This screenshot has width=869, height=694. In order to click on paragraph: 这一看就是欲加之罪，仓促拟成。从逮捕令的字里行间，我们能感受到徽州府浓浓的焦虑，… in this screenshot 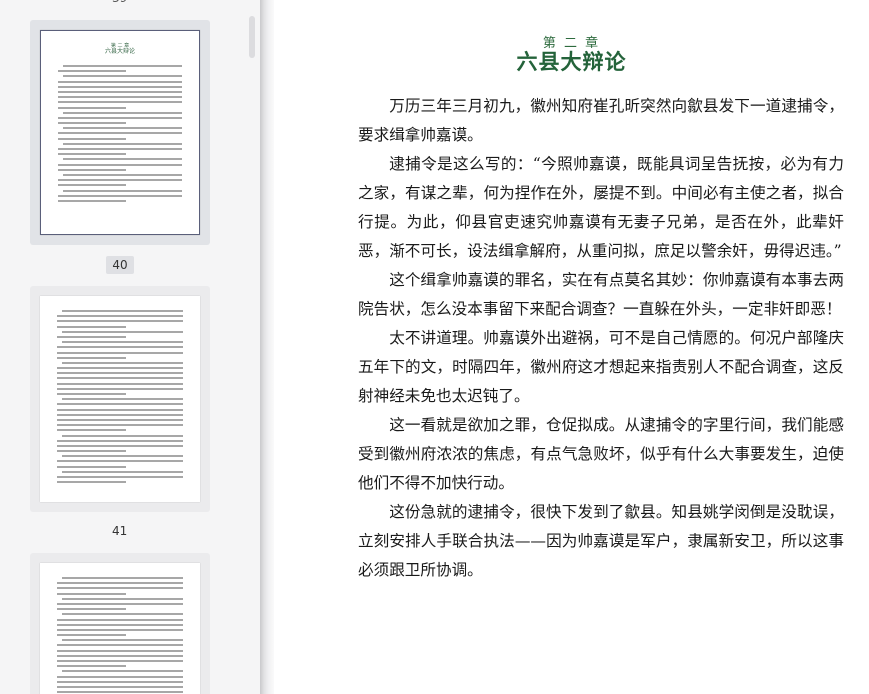, I will do `click(601, 454)`.